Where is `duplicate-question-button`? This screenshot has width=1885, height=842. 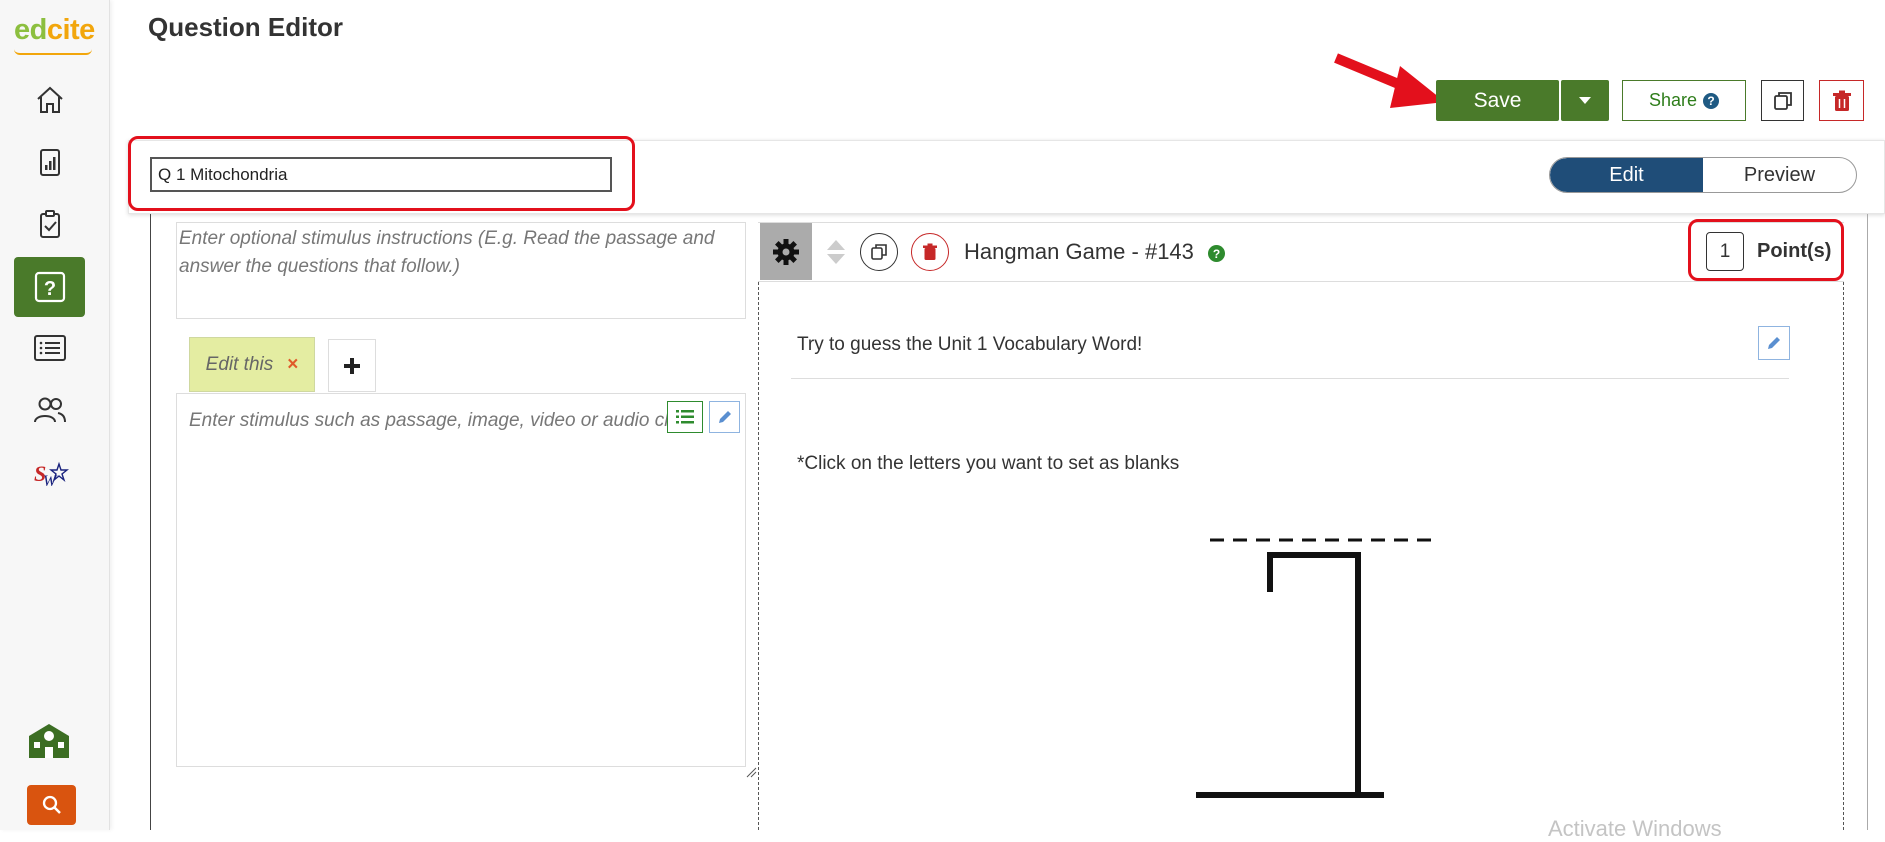 duplicate-question-button is located at coordinates (879, 252).